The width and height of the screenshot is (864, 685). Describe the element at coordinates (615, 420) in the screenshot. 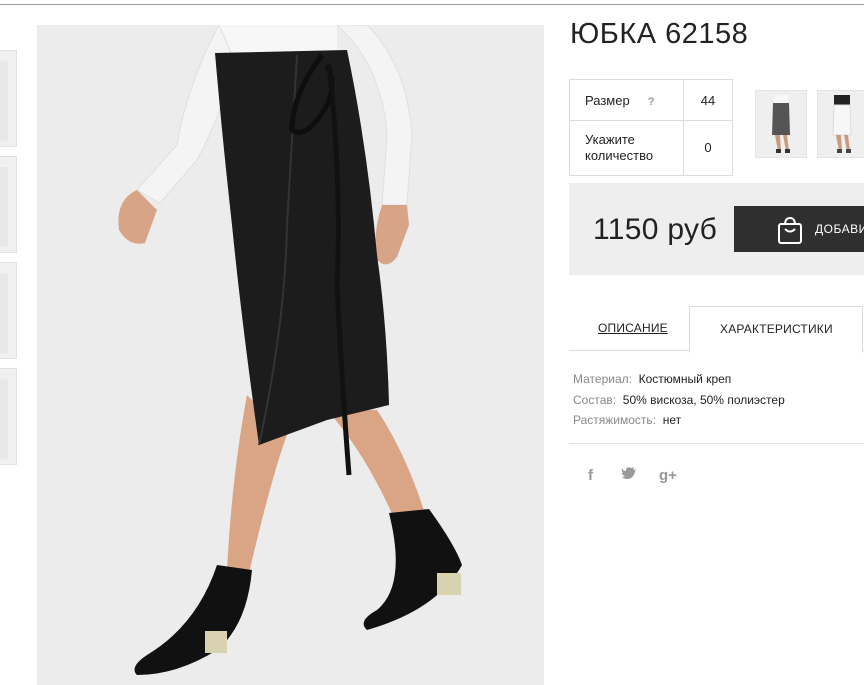

I see `spec-key: Растяжимость:` at that location.